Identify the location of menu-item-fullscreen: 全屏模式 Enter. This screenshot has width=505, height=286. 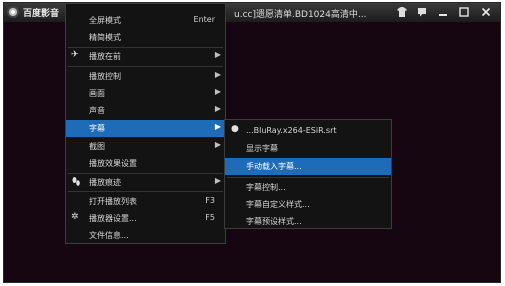
(145, 20).